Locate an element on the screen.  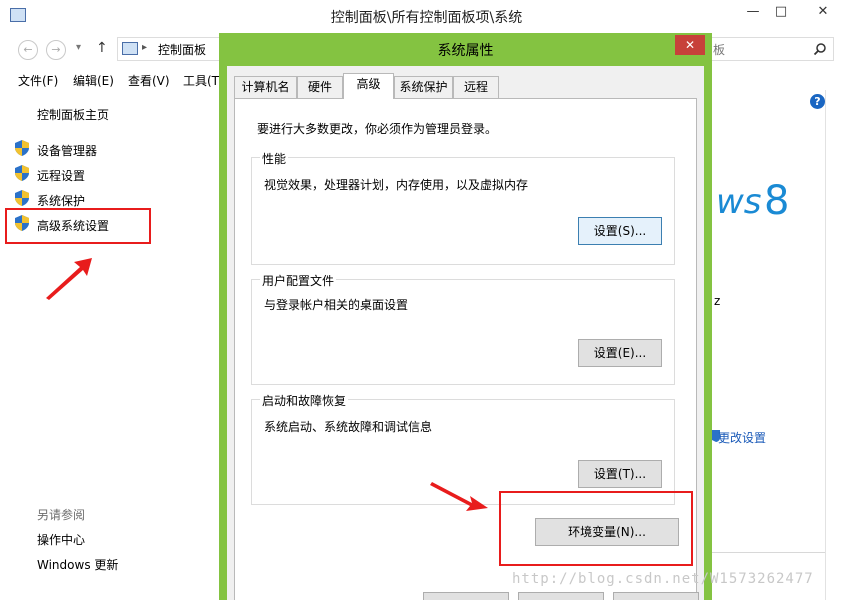
dialog-title-bar: 系统属性 ✕ is located at coordinates (465, 48).